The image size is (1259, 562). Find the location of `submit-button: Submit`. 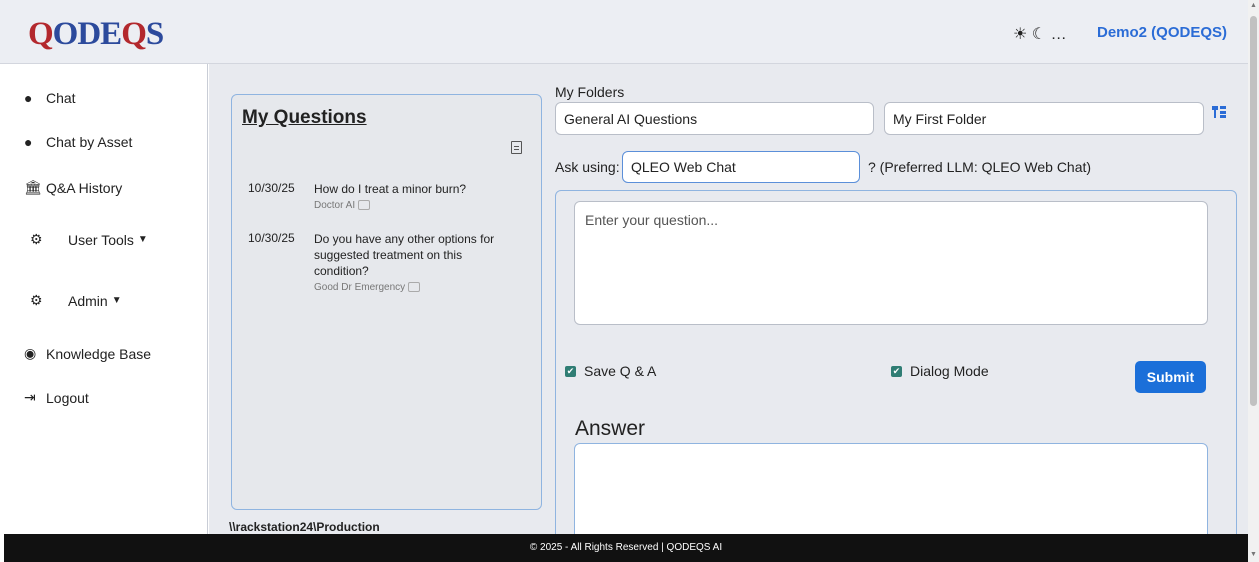

submit-button: Submit is located at coordinates (1170, 377).